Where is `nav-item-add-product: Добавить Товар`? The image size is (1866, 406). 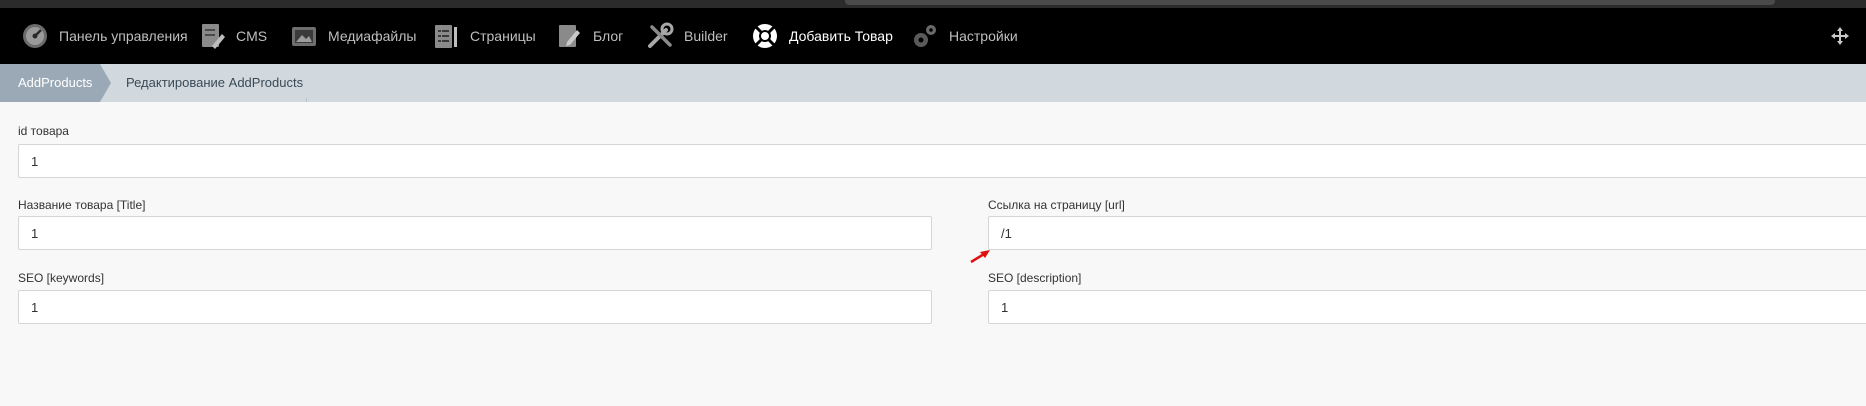
nav-item-add-product: Добавить Товар is located at coordinates (821, 36).